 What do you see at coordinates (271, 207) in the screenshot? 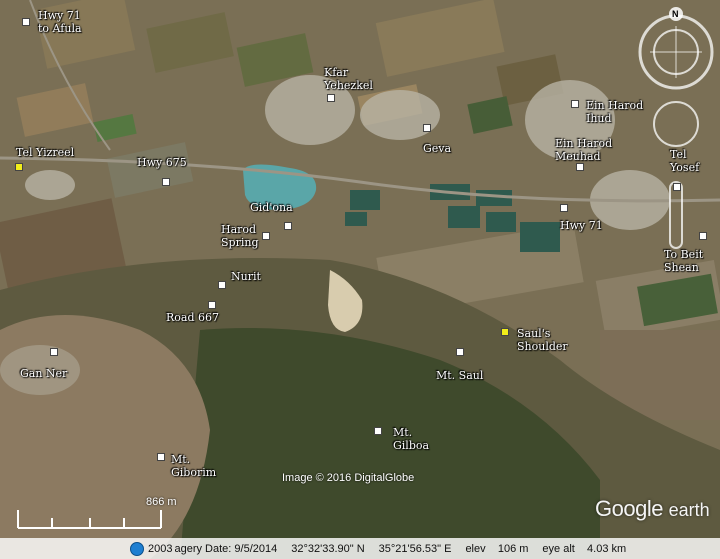
I see `label-gidona: Gid'ona` at bounding box center [271, 207].